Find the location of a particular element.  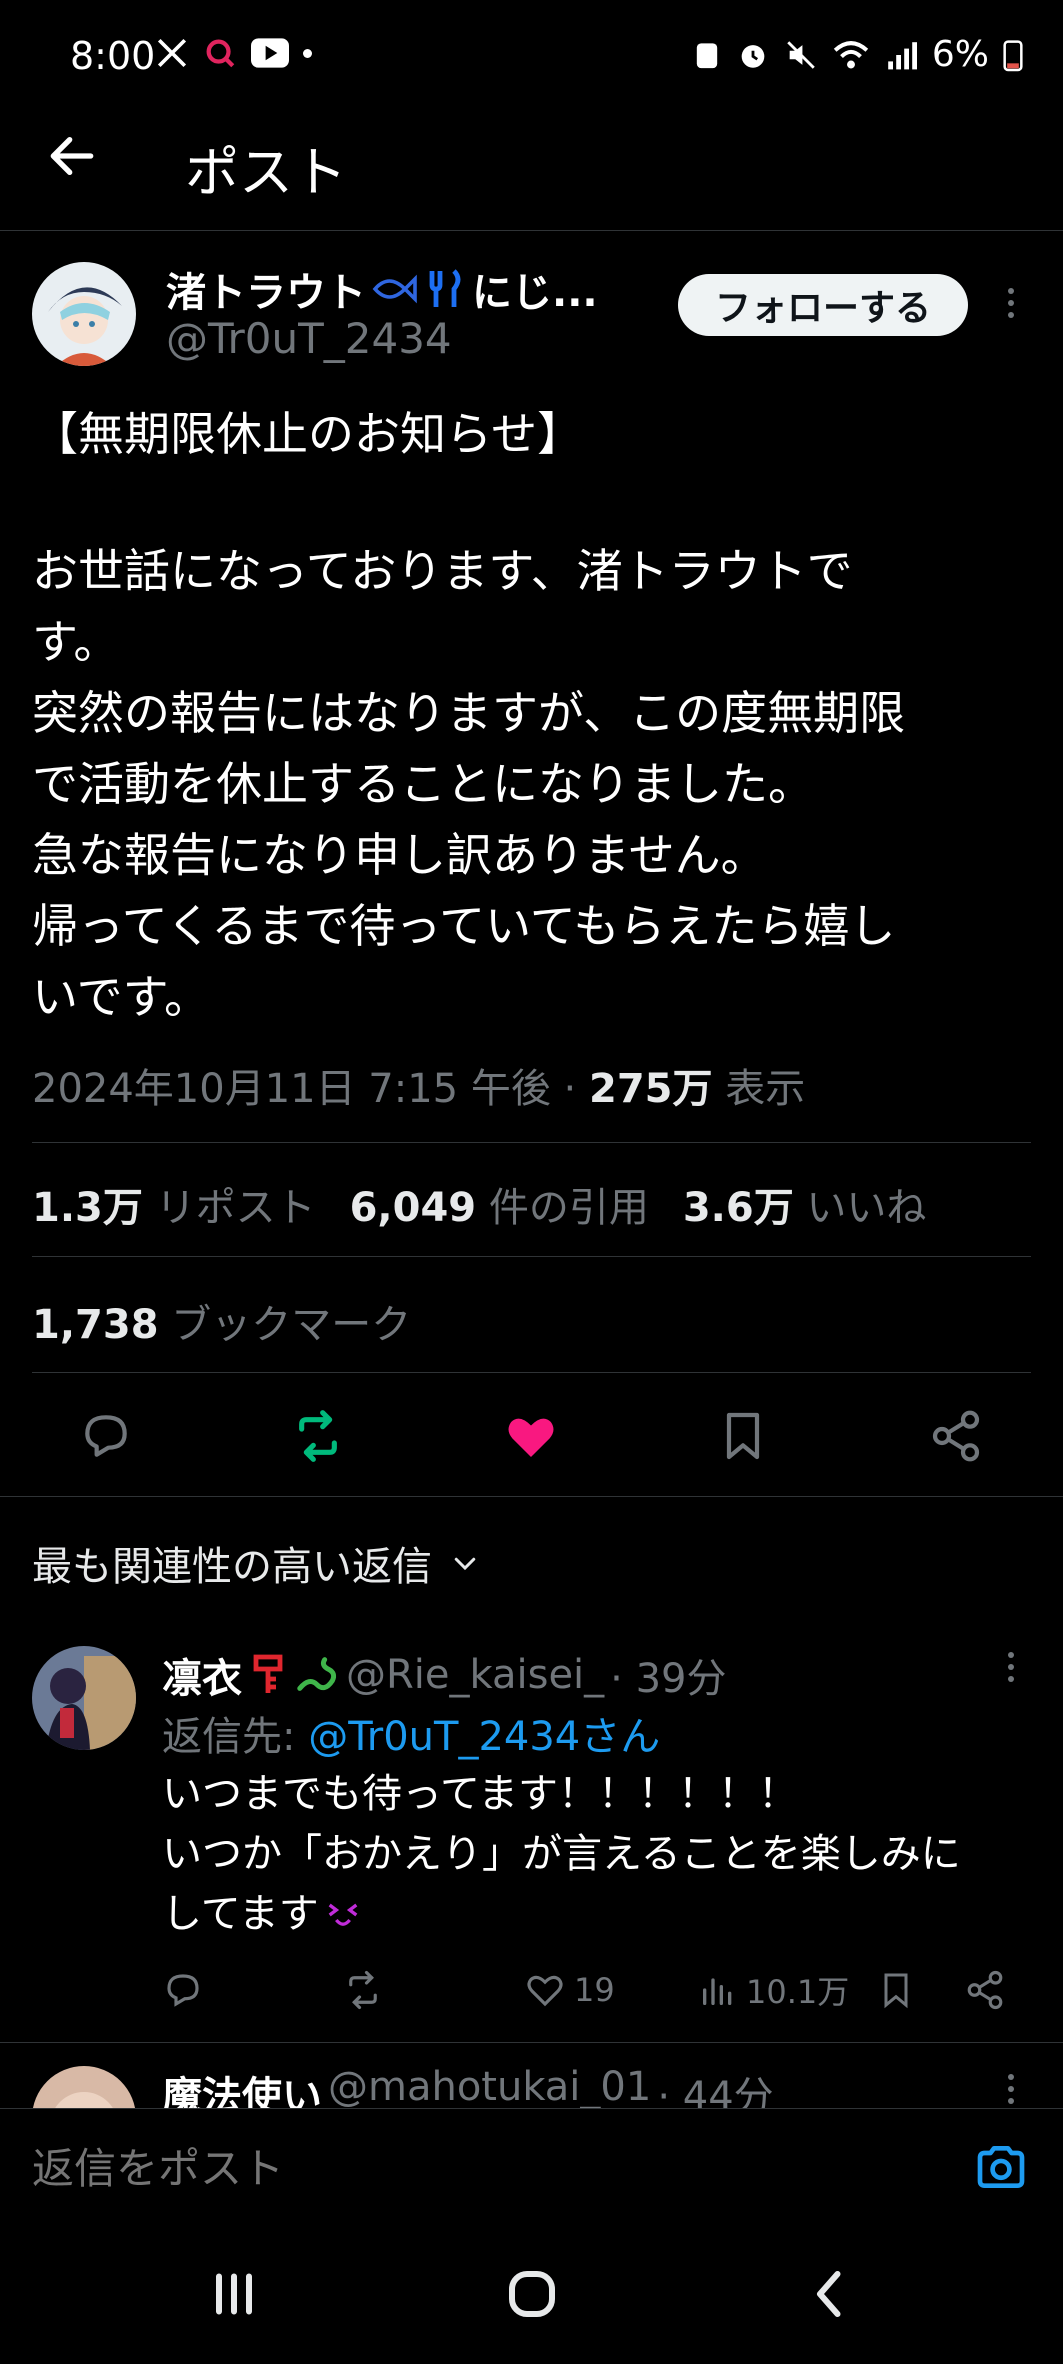

reply-compose-input is located at coordinates (302, 2169).